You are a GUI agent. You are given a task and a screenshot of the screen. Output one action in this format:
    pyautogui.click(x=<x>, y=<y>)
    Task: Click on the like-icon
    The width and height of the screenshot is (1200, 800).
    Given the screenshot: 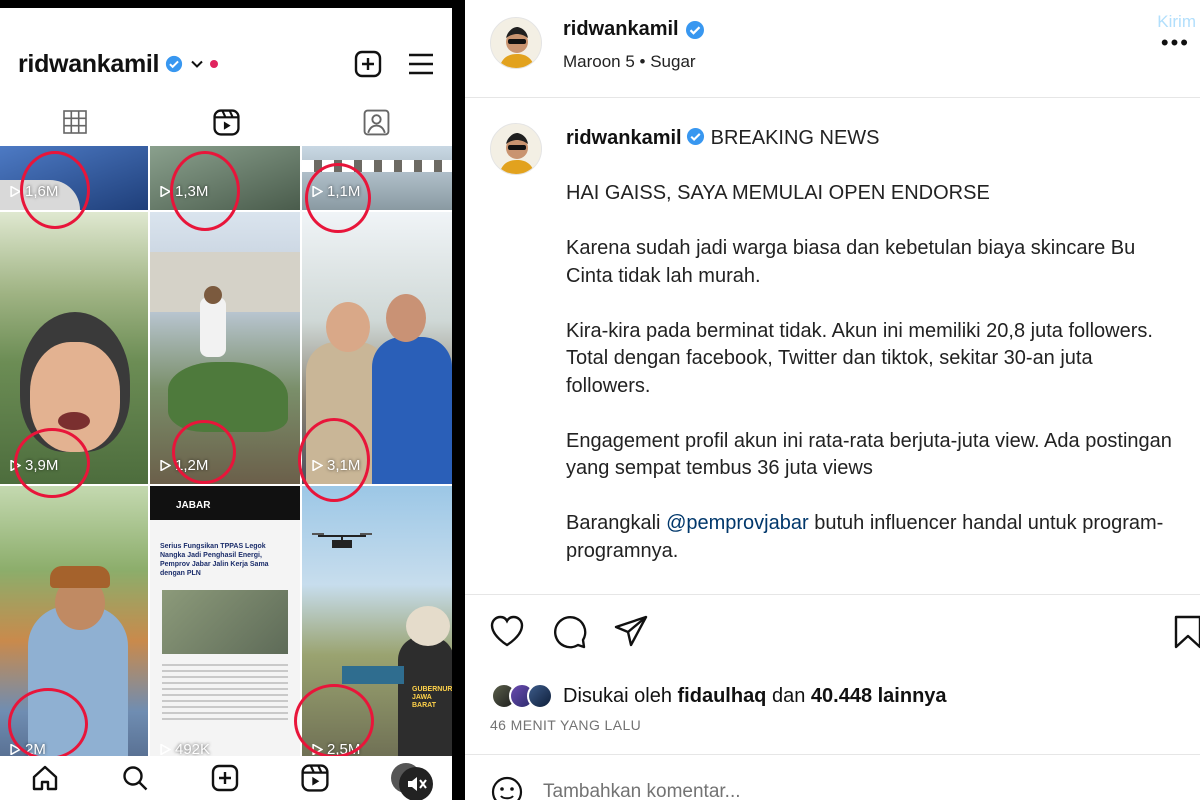 What is the action you would take?
    pyautogui.click(x=507, y=631)
    